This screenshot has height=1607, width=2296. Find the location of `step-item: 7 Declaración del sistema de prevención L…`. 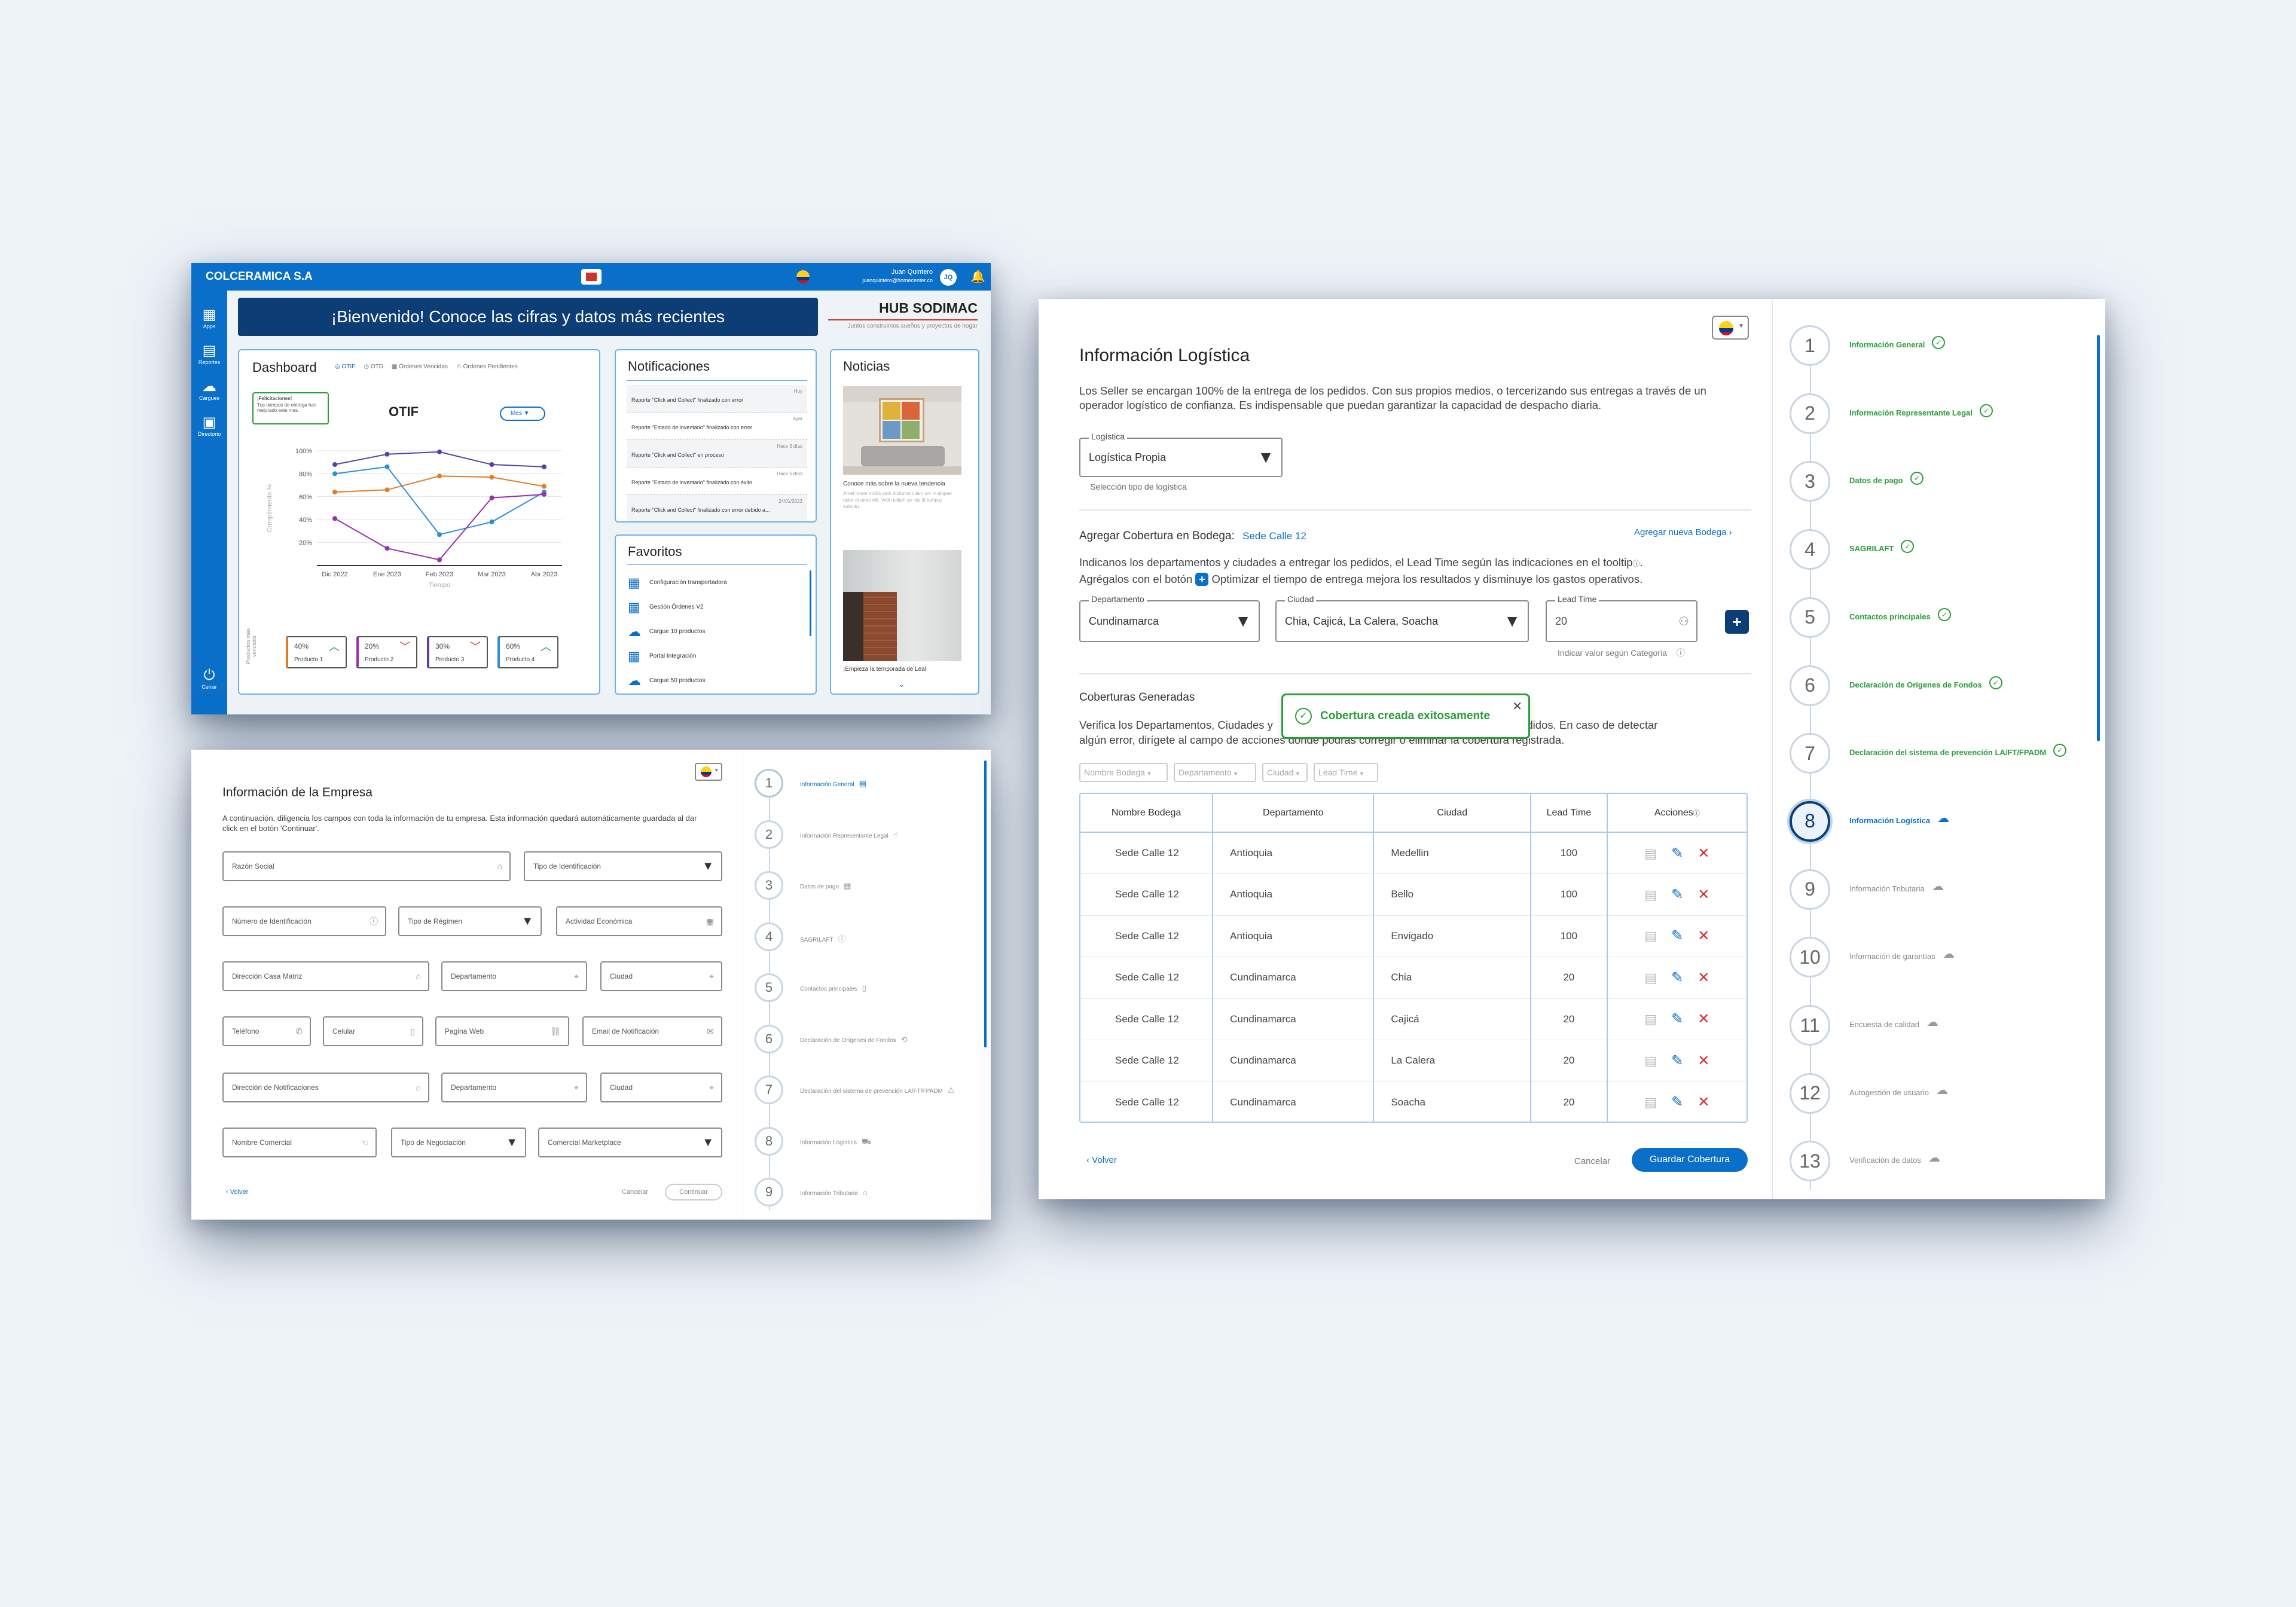

step-item: 7 Declaración del sistema de prevención L… is located at coordinates (865, 1090).